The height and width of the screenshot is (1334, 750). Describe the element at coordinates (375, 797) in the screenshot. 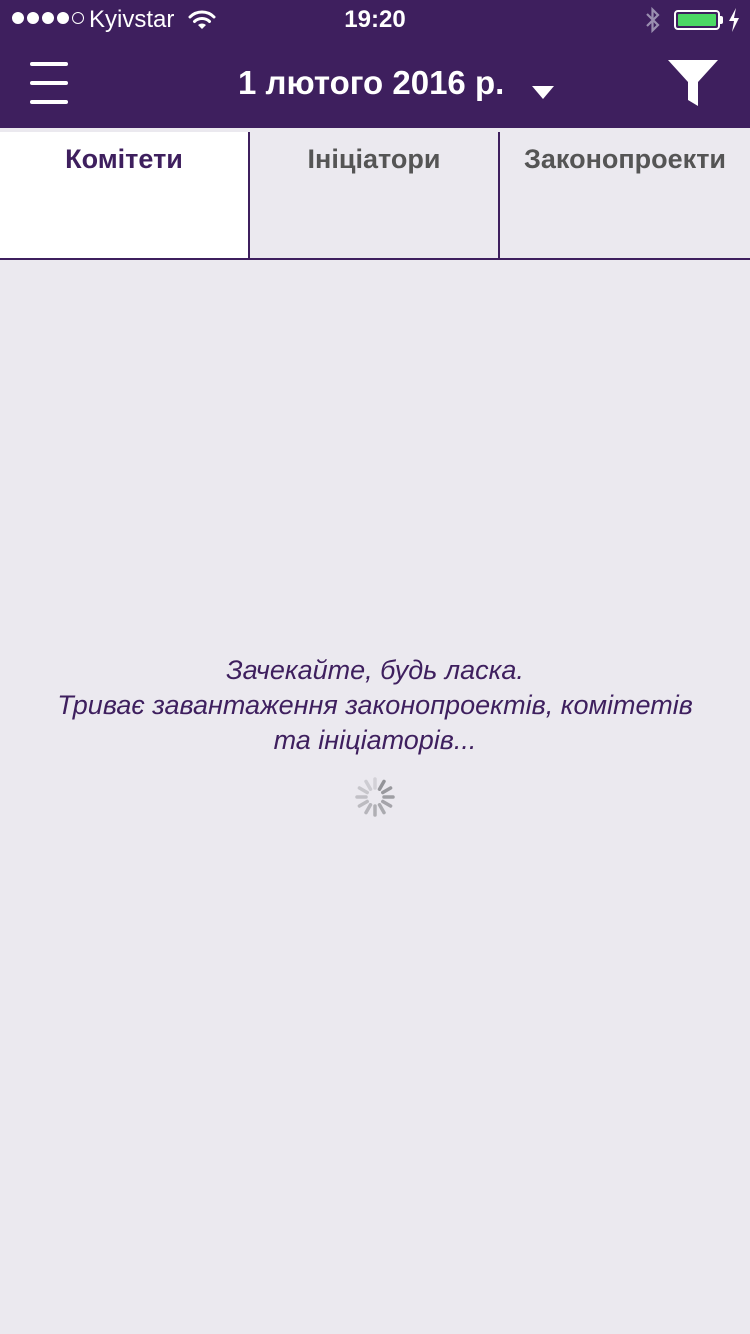

I see `loading-spinner-icon` at that location.